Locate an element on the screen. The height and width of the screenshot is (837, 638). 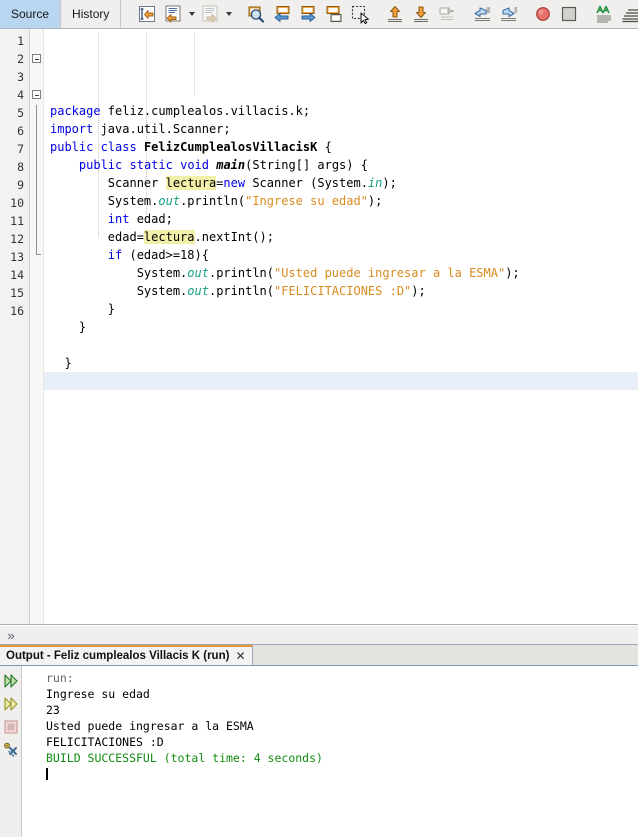
line-number: 12 is located at coordinates (17, 239).